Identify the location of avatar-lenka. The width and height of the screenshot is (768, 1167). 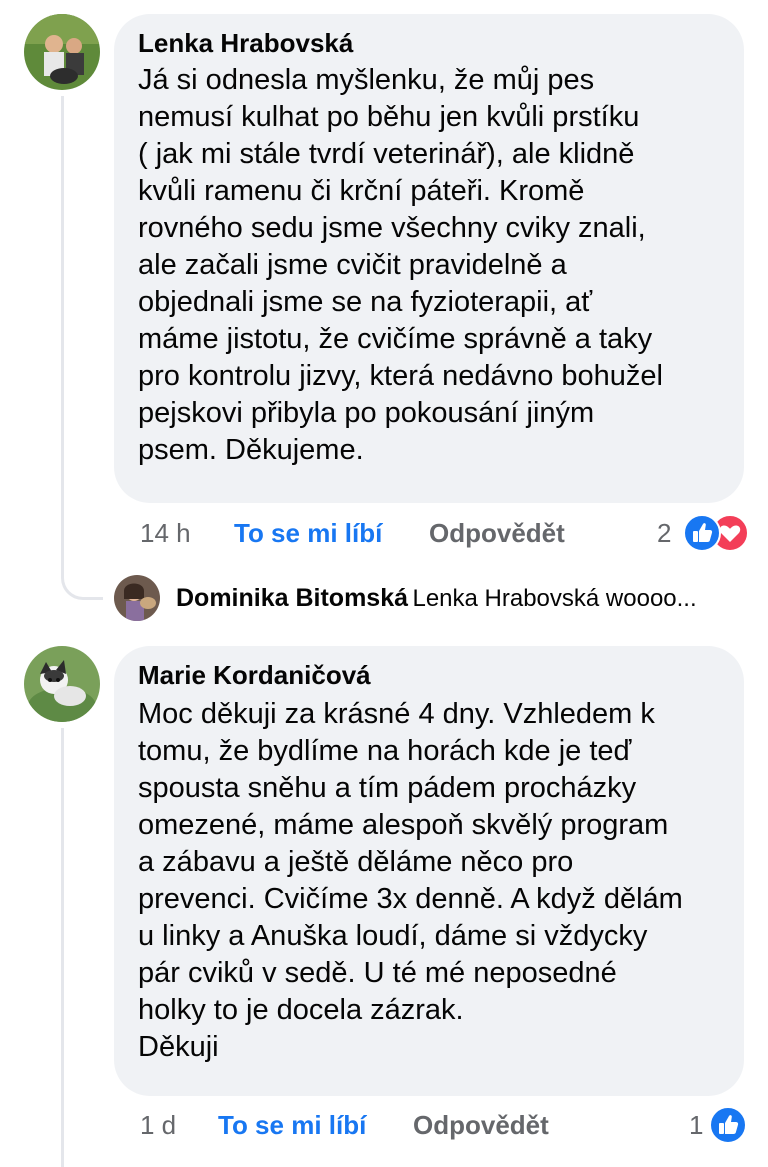
(62, 52).